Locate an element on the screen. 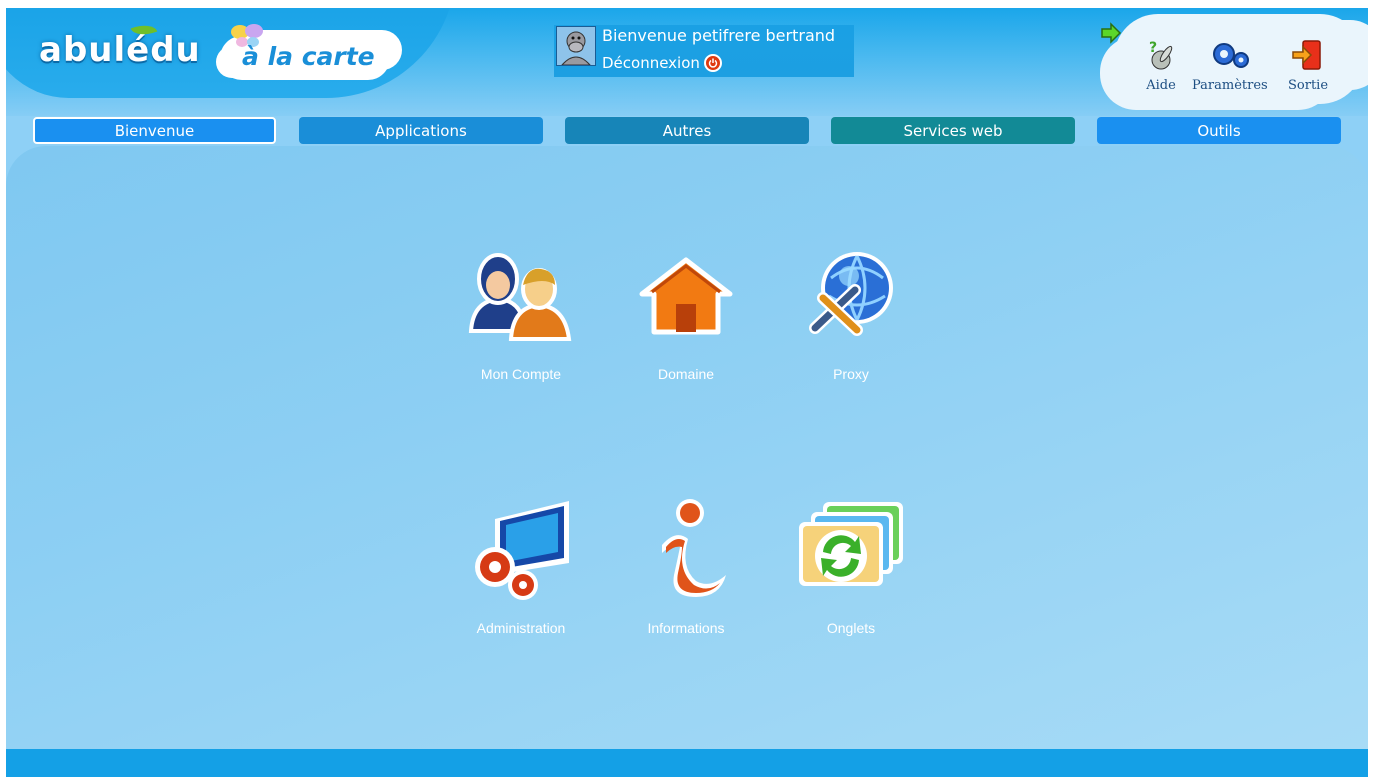 This screenshot has width=1373, height=777. tab-outils: Outils is located at coordinates (1219, 130).